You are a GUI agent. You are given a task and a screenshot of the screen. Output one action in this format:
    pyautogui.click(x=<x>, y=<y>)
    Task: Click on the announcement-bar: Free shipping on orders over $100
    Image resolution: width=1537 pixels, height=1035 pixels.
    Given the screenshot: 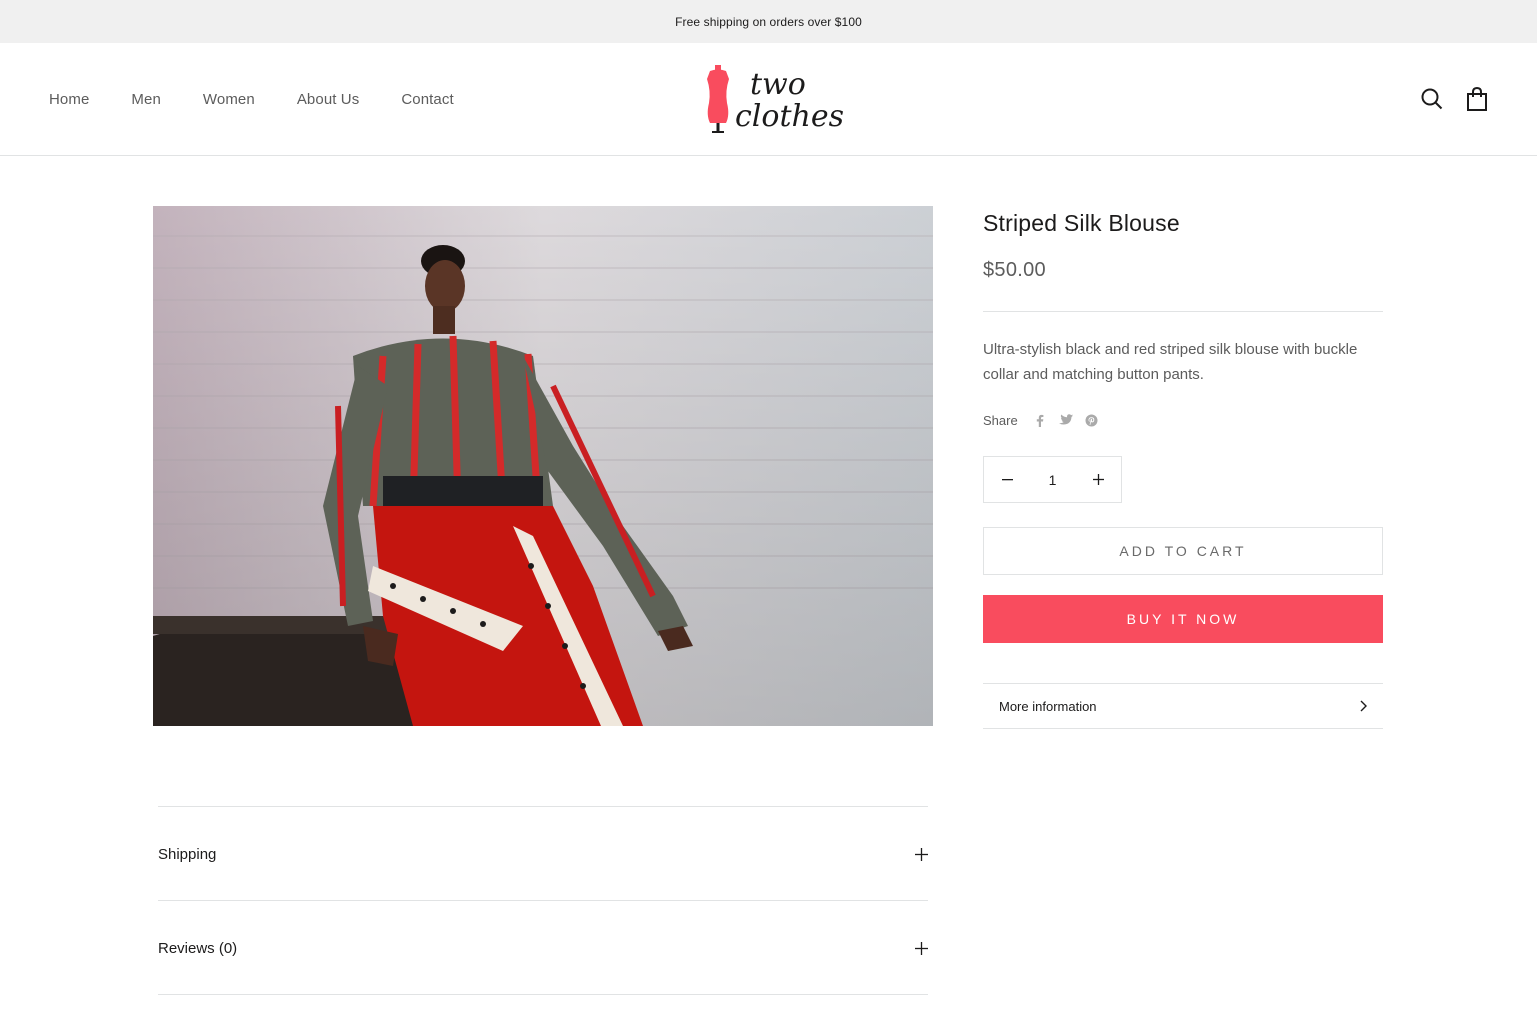 What is the action you would take?
    pyautogui.click(x=768, y=21)
    